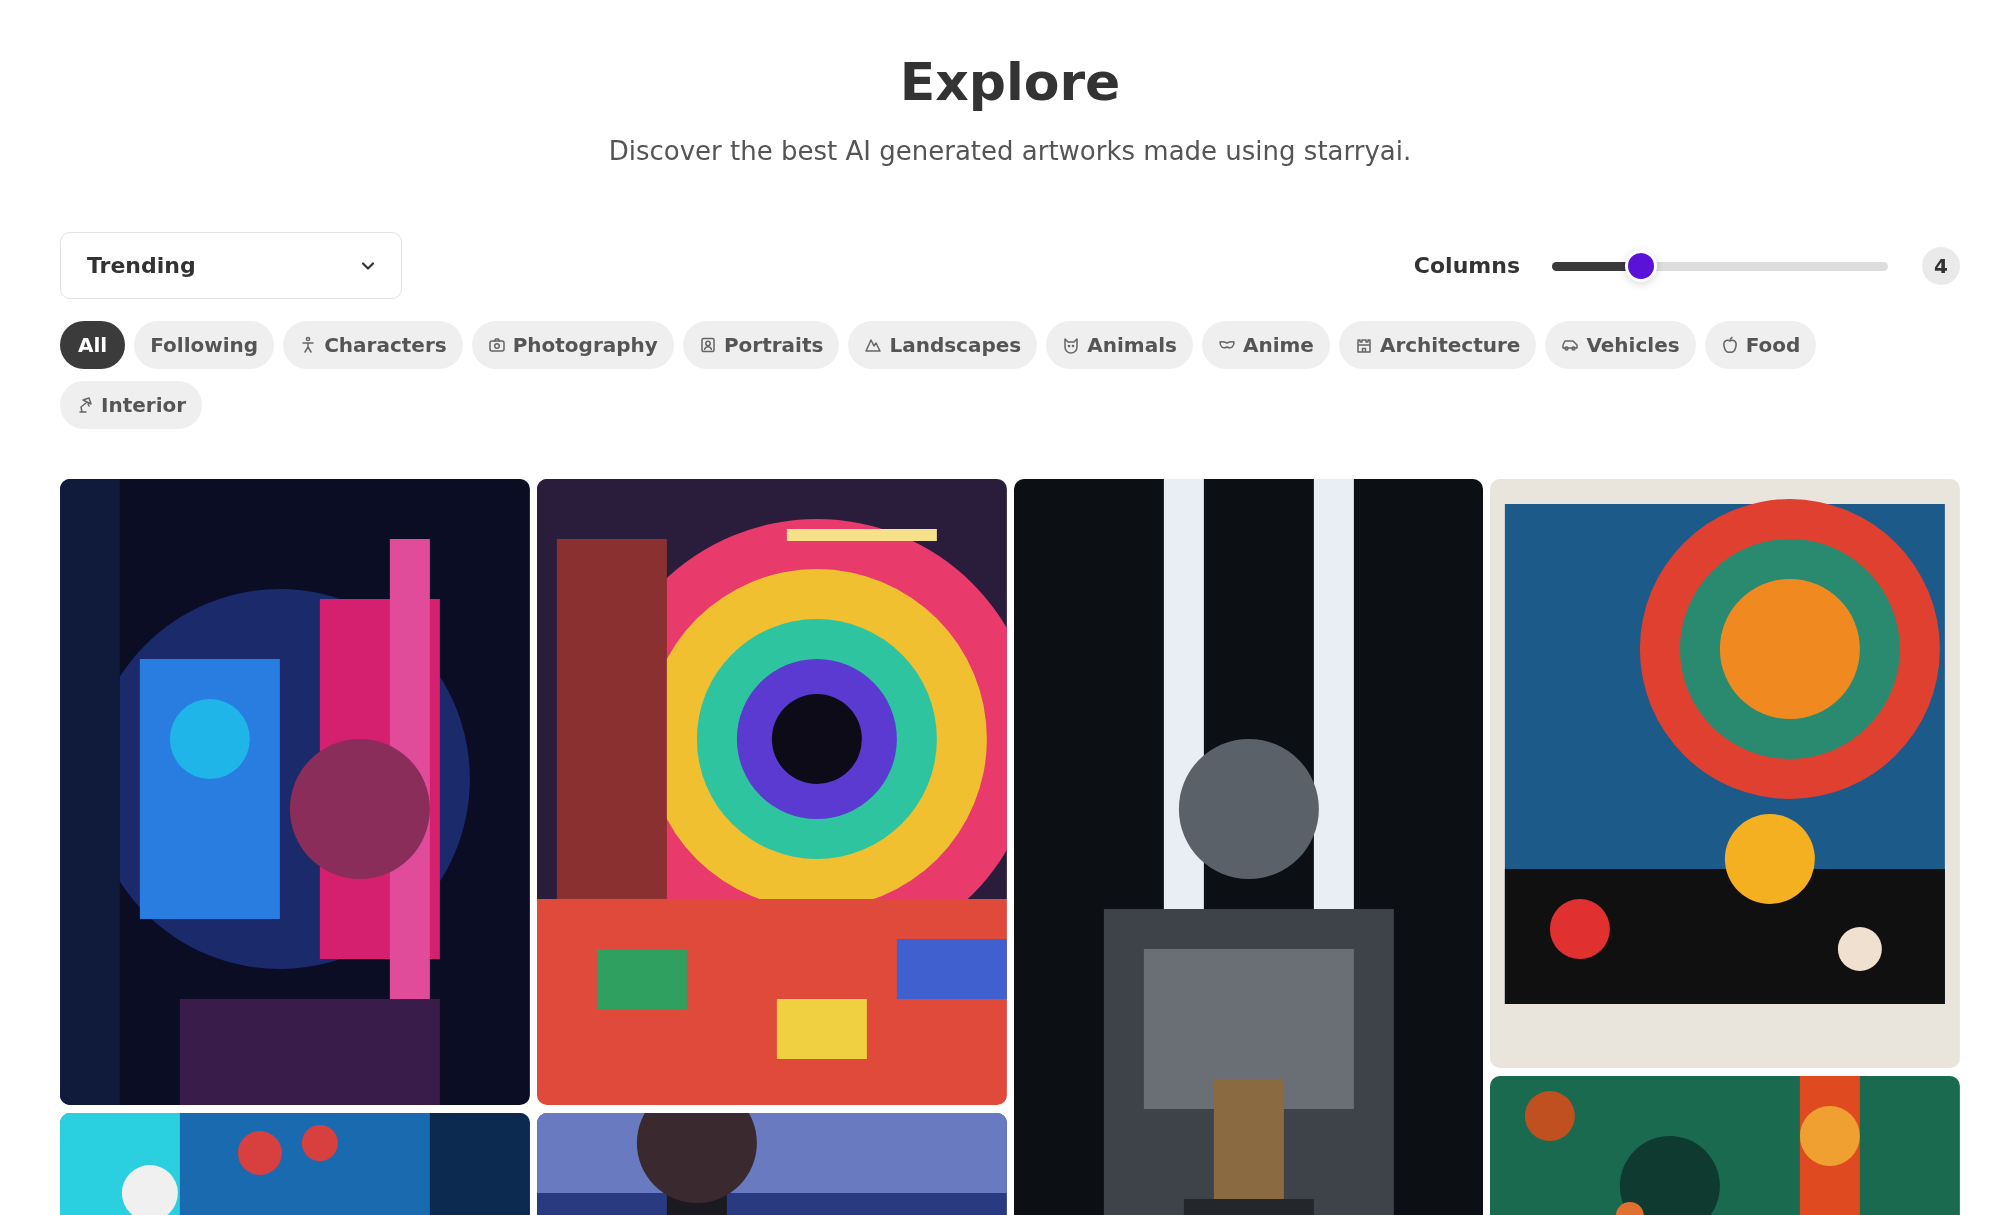  I want to click on category-chip: Anime, so click(1265, 345).